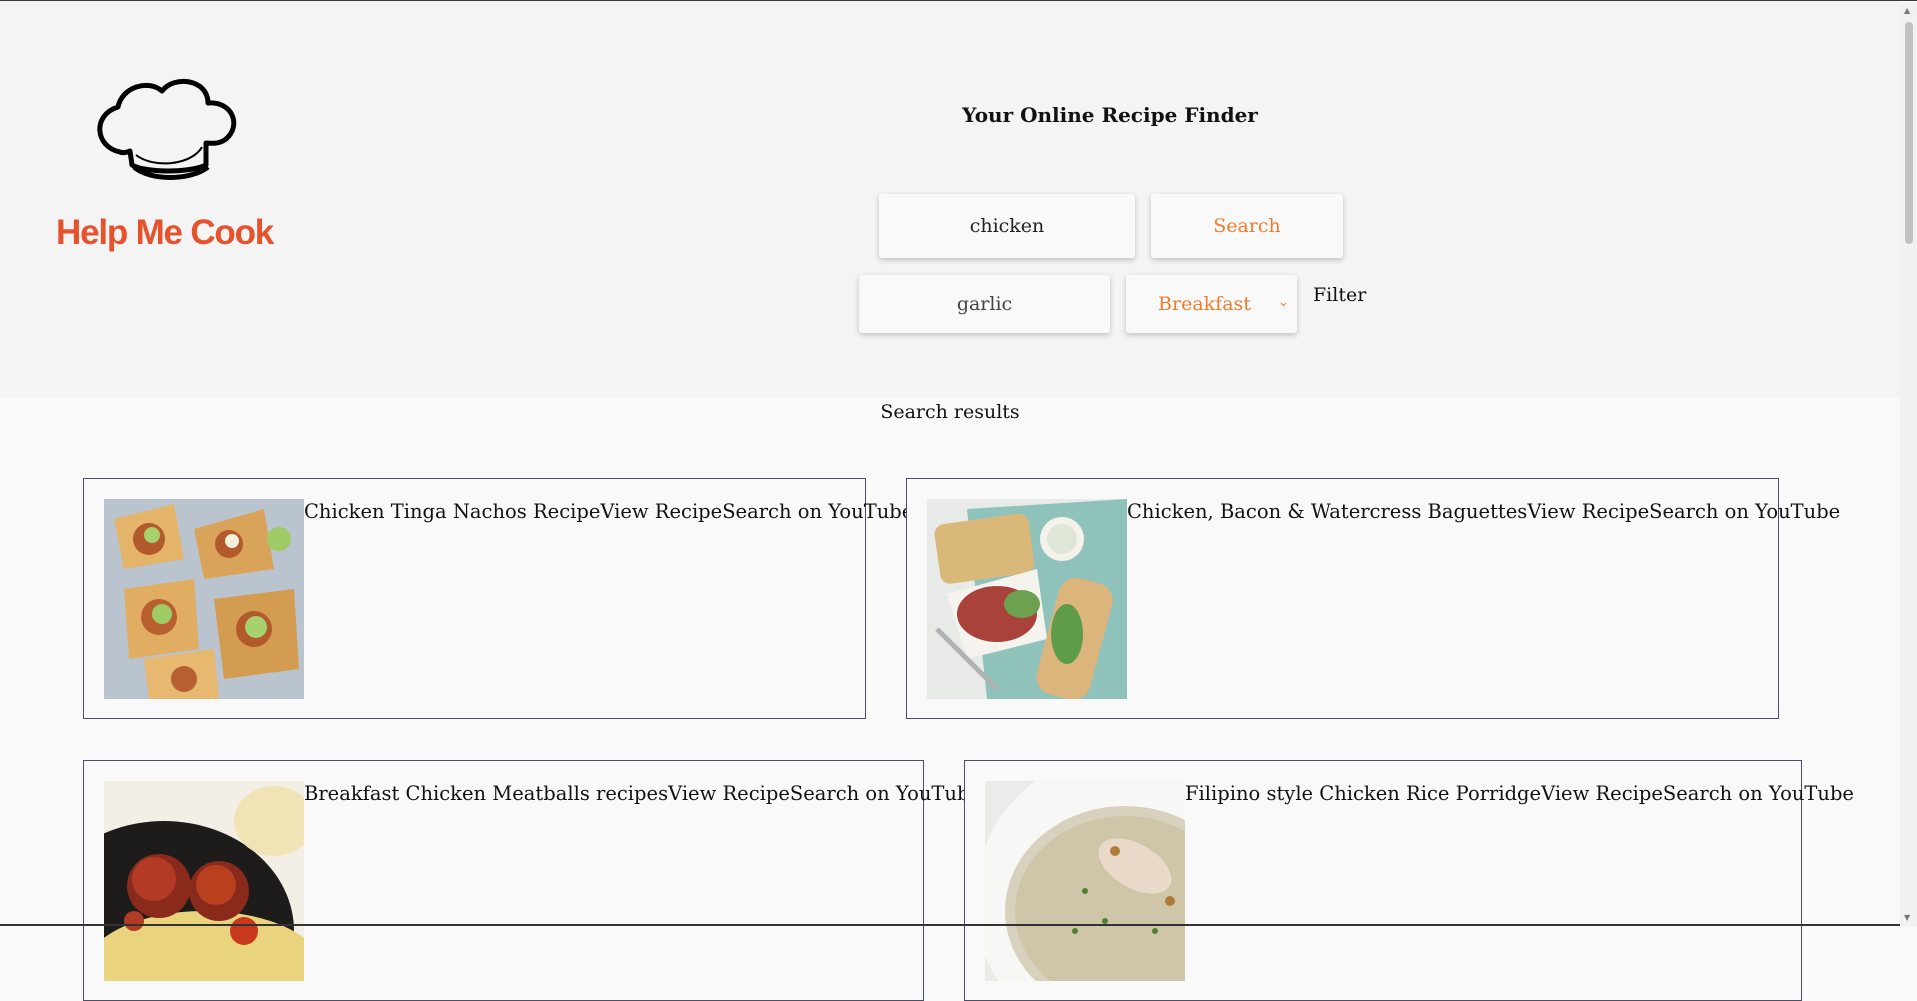 The height and width of the screenshot is (1001, 1917). I want to click on recipe-name: Filipino style Chicken Rice Porridge, so click(1363, 793).